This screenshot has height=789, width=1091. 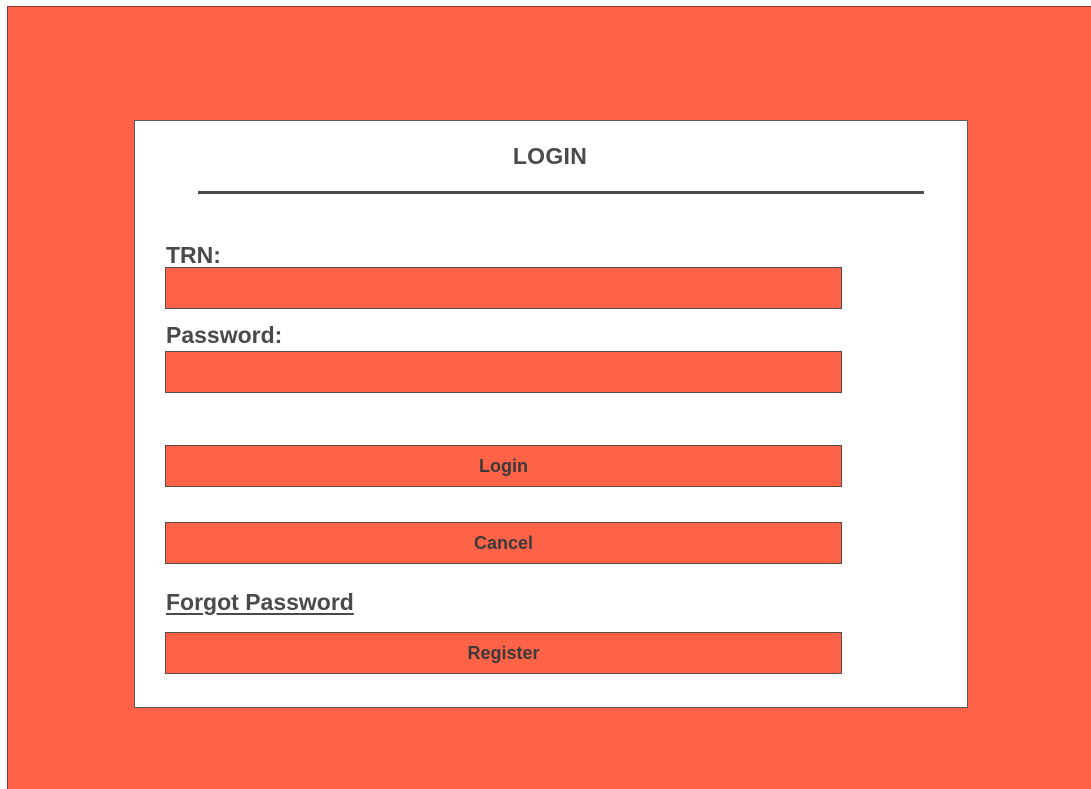 I want to click on register-button: Register, so click(x=503, y=653).